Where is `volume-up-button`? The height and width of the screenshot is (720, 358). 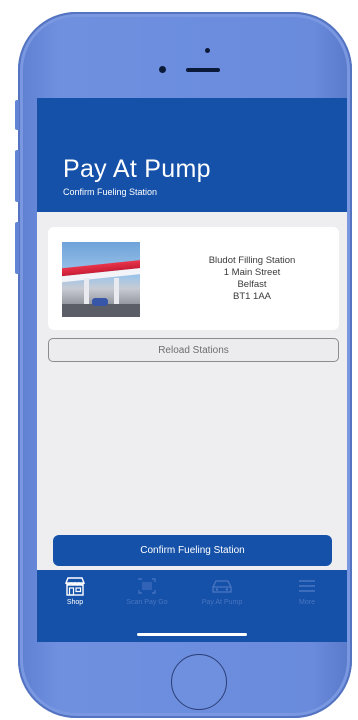 volume-up-button is located at coordinates (17, 176).